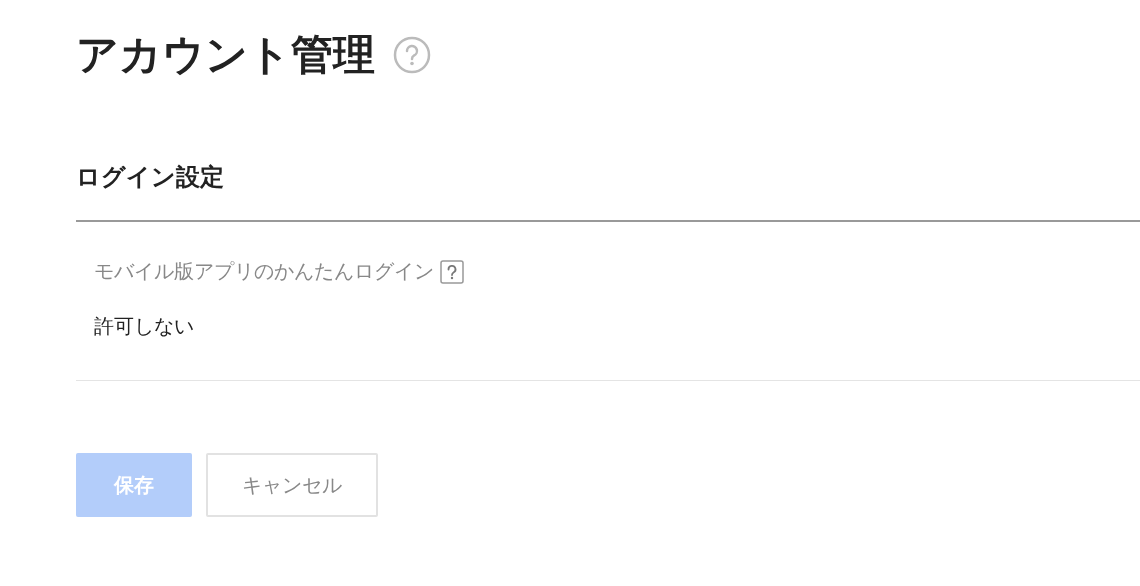 The height and width of the screenshot is (586, 1140). Describe the element at coordinates (144, 326) in the screenshot. I see `field-value: 許可しない` at that location.